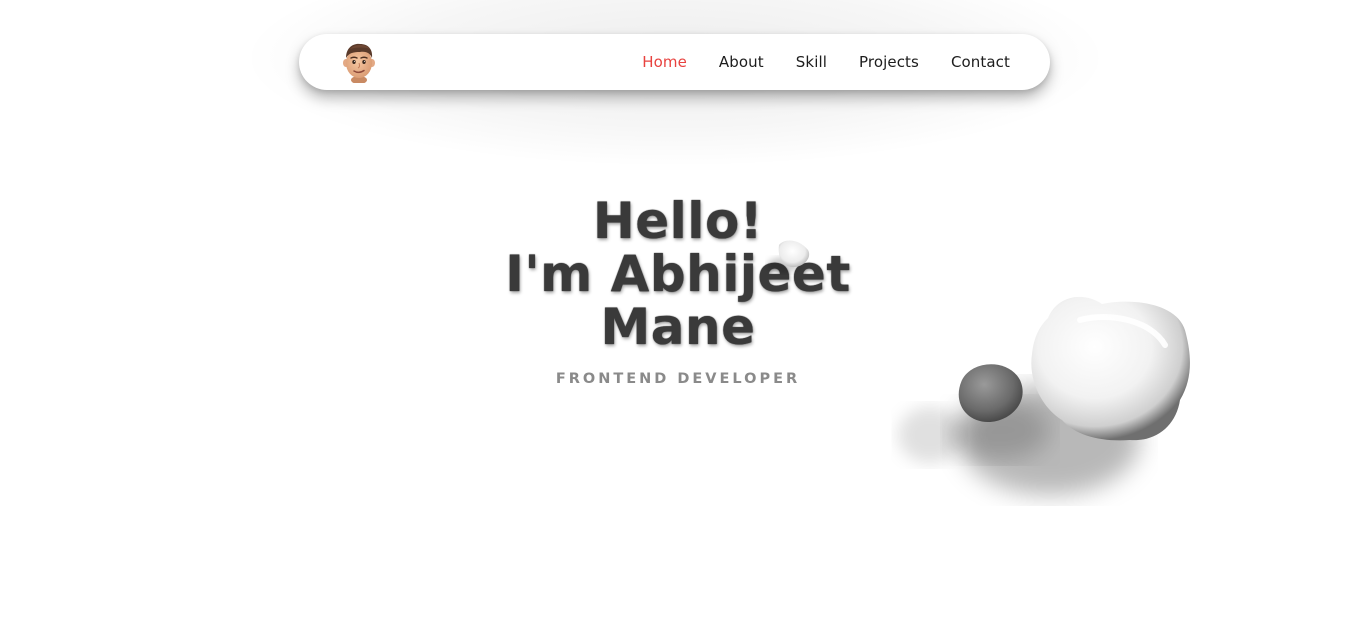 The width and height of the screenshot is (1345, 634). I want to click on nav-link-contact: Contact, so click(980, 62).